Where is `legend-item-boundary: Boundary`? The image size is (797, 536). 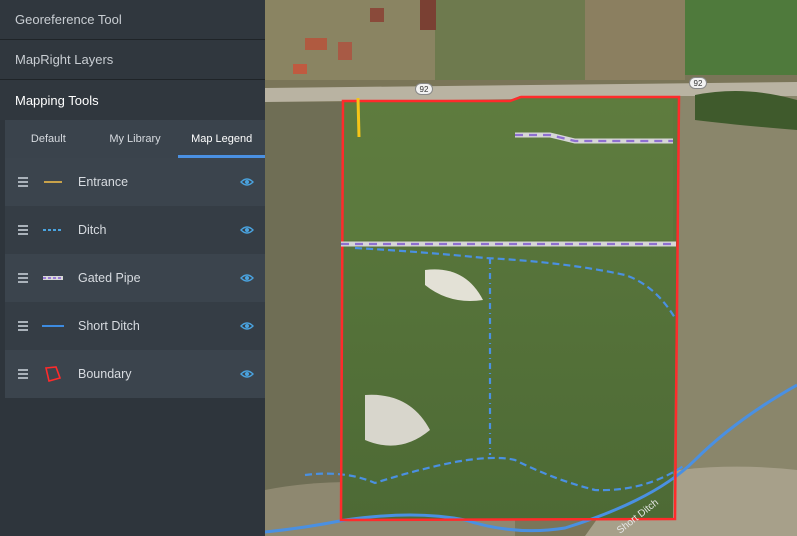 legend-item-boundary: Boundary is located at coordinates (135, 374).